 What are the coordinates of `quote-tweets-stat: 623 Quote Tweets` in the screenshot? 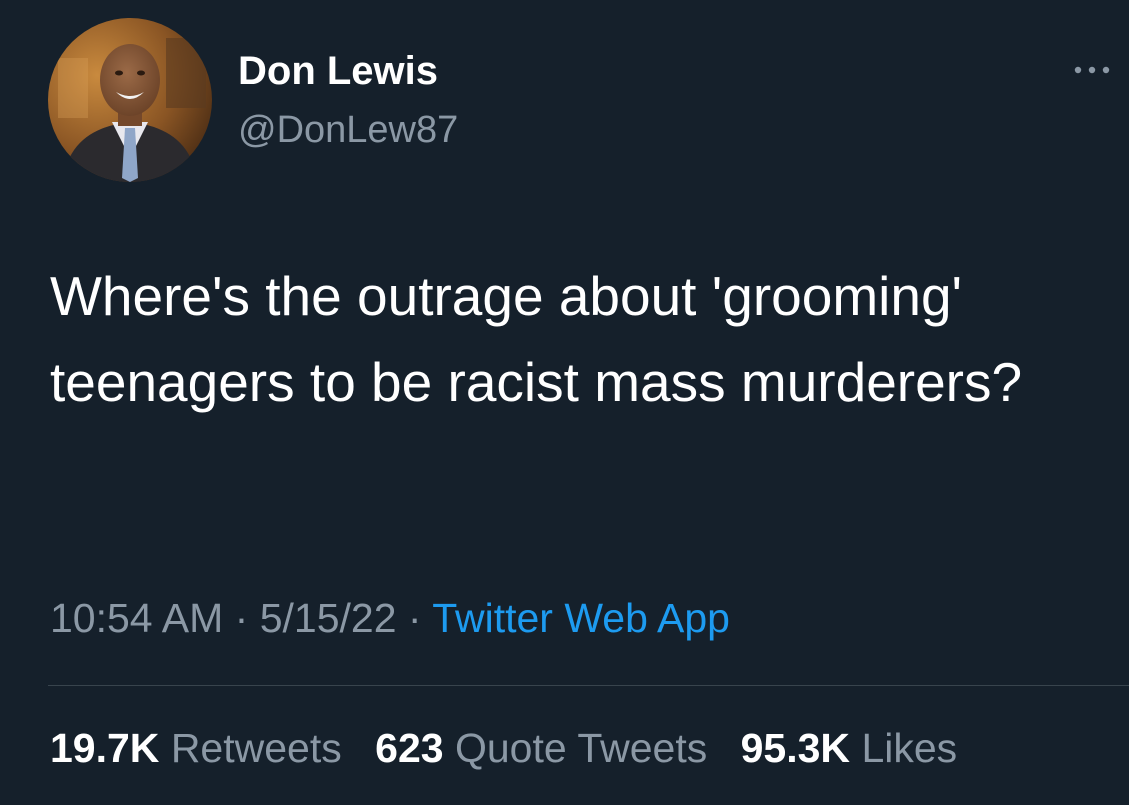 It's located at (541, 748).